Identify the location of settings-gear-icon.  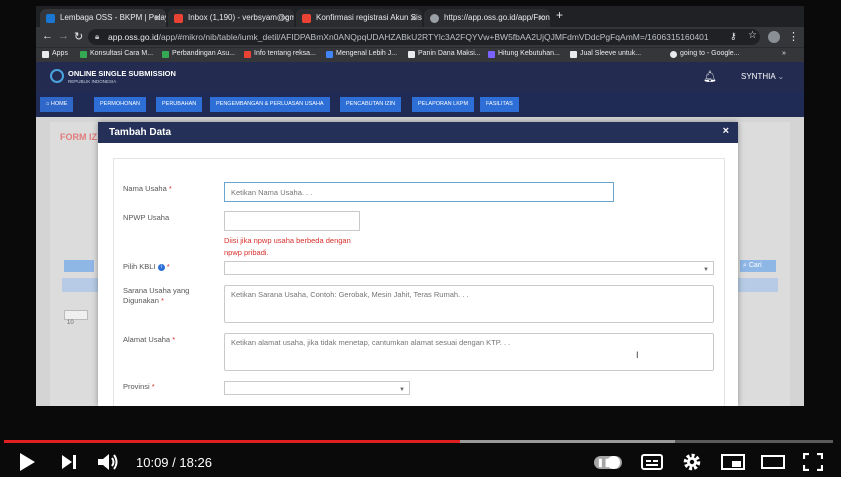
(692, 462).